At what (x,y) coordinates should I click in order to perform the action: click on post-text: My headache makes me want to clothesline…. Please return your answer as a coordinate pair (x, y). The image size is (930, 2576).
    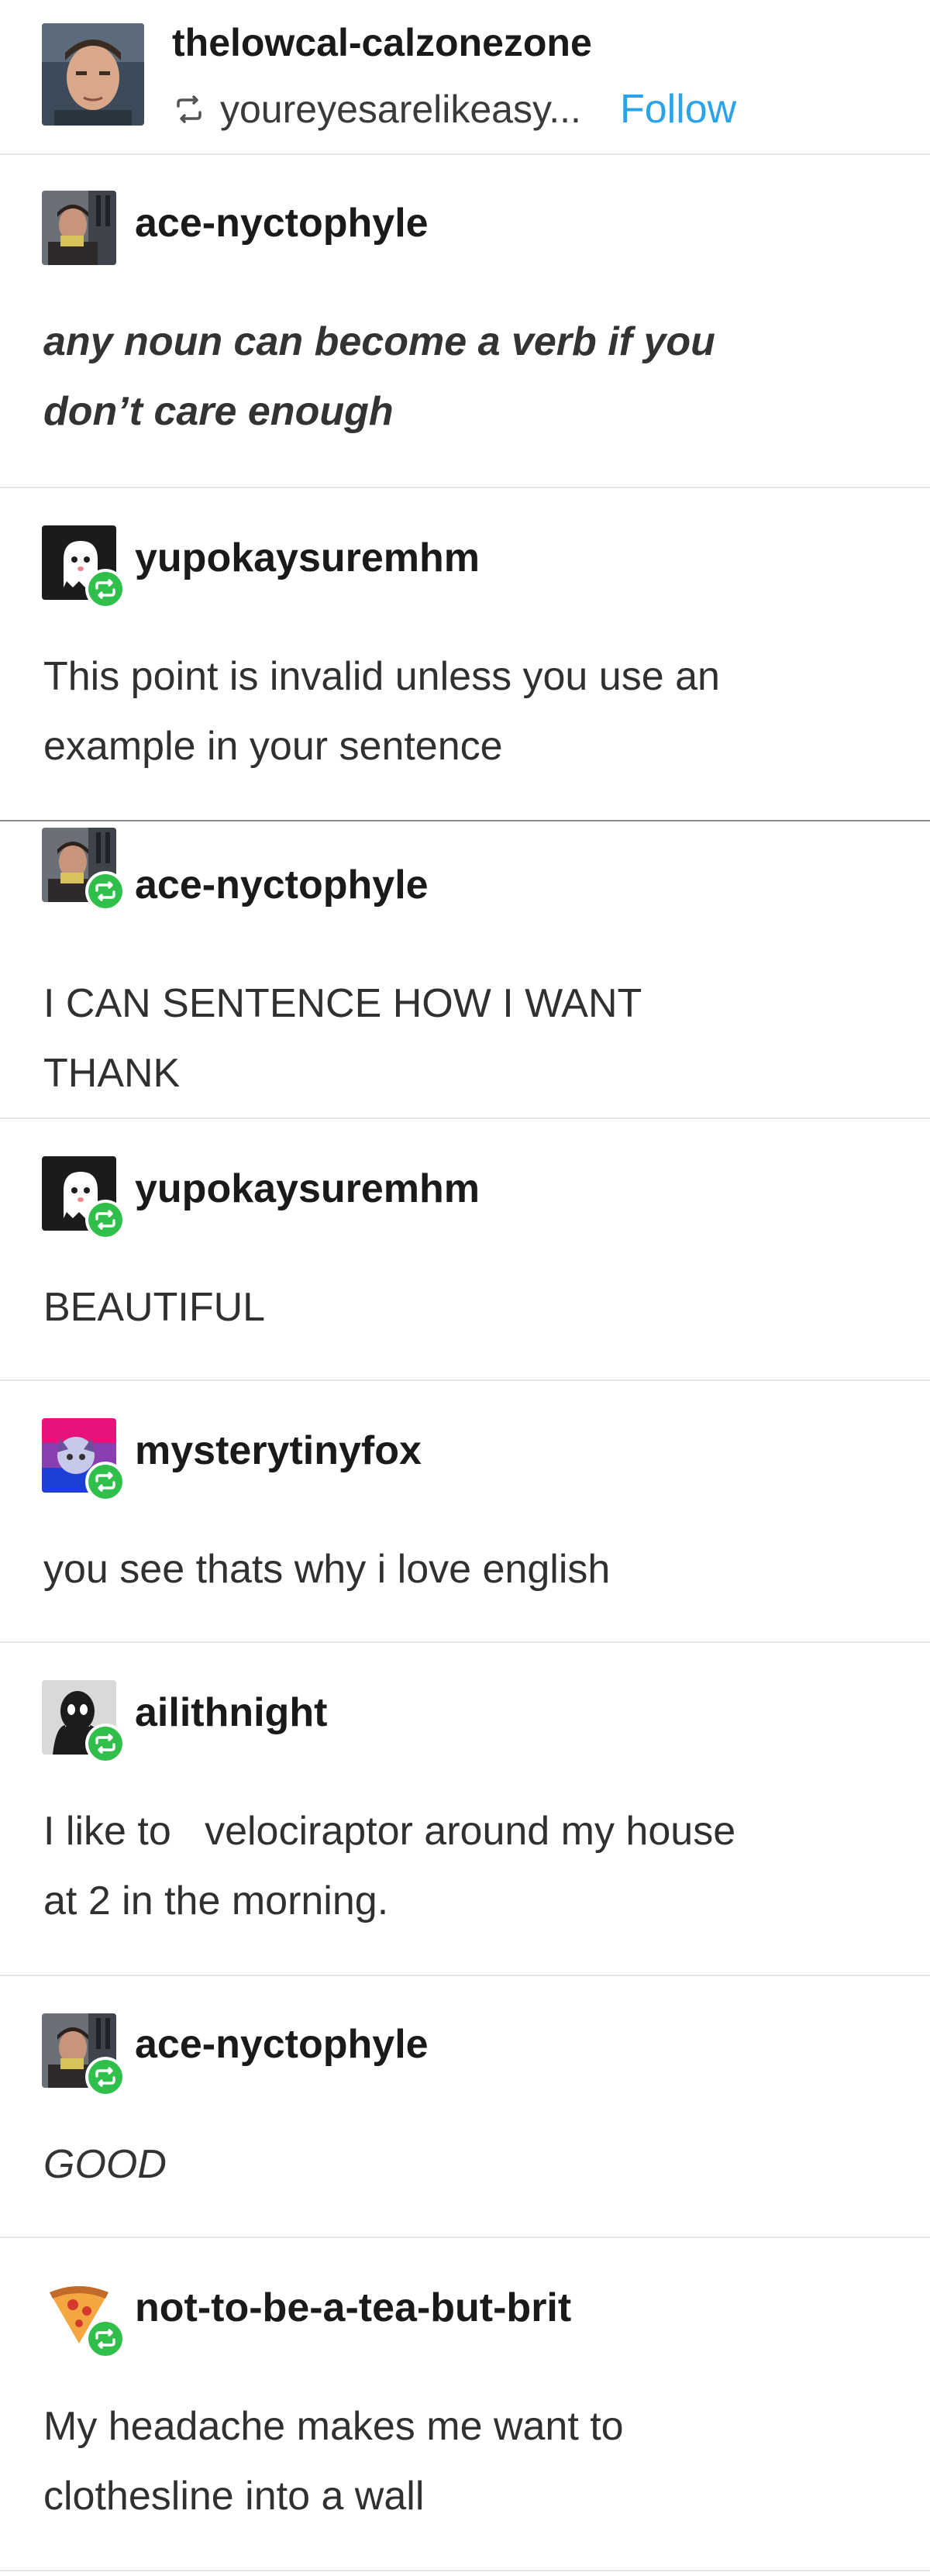
    Looking at the image, I should click on (333, 2461).